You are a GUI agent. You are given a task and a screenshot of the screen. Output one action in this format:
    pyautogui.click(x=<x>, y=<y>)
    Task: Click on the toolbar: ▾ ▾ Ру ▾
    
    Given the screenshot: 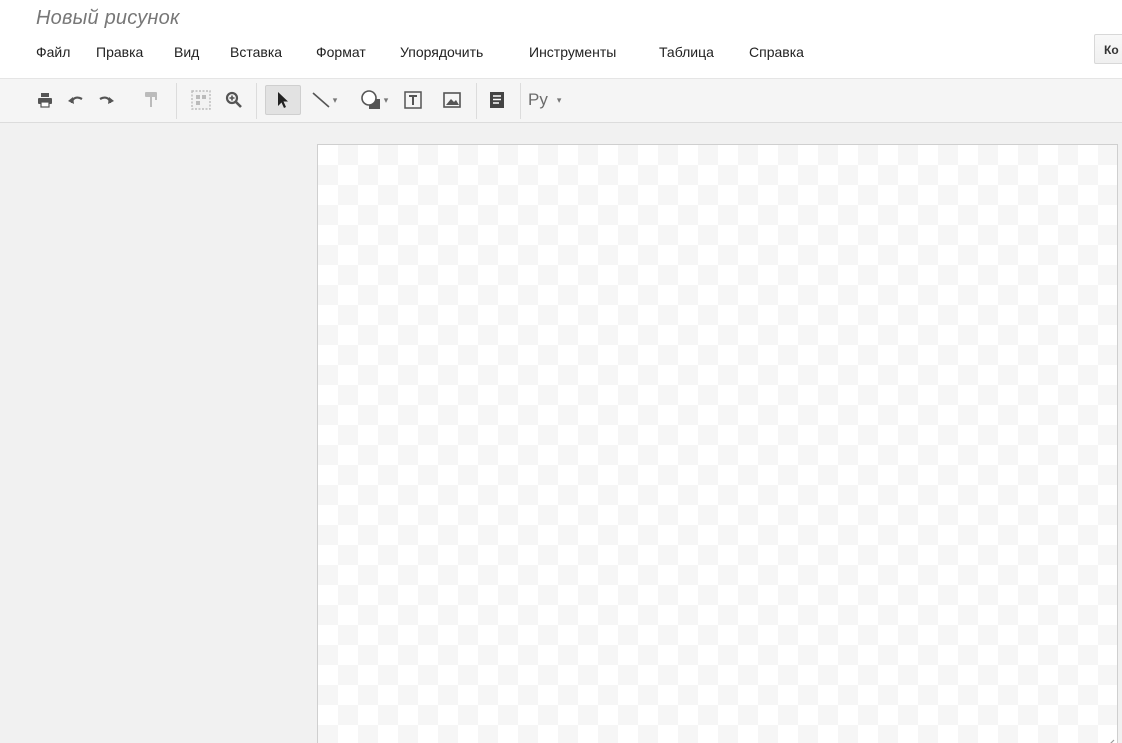 What is the action you would take?
    pyautogui.click(x=561, y=100)
    